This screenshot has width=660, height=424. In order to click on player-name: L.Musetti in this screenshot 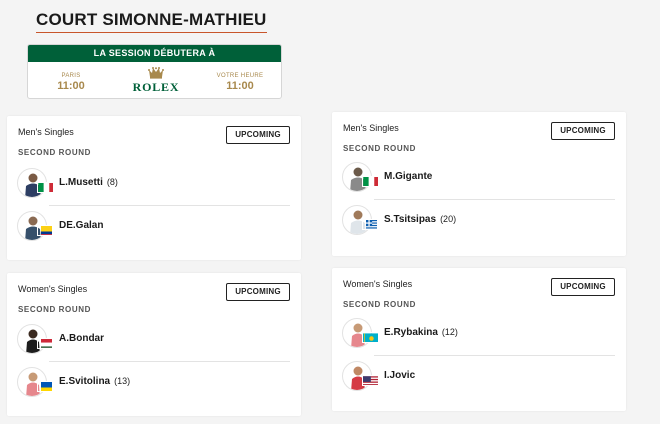, I will do `click(81, 182)`.